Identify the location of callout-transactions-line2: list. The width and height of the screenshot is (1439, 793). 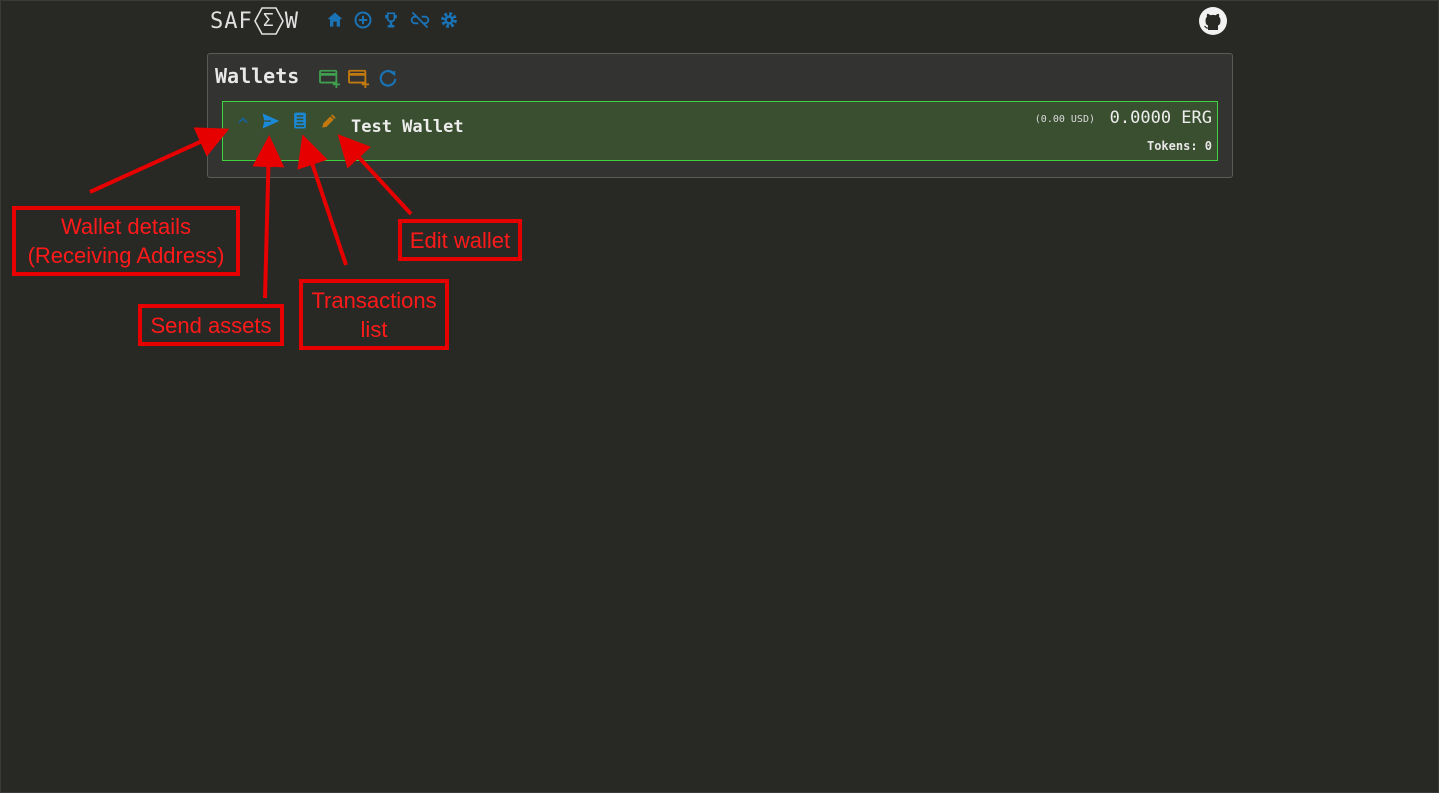
(374, 329).